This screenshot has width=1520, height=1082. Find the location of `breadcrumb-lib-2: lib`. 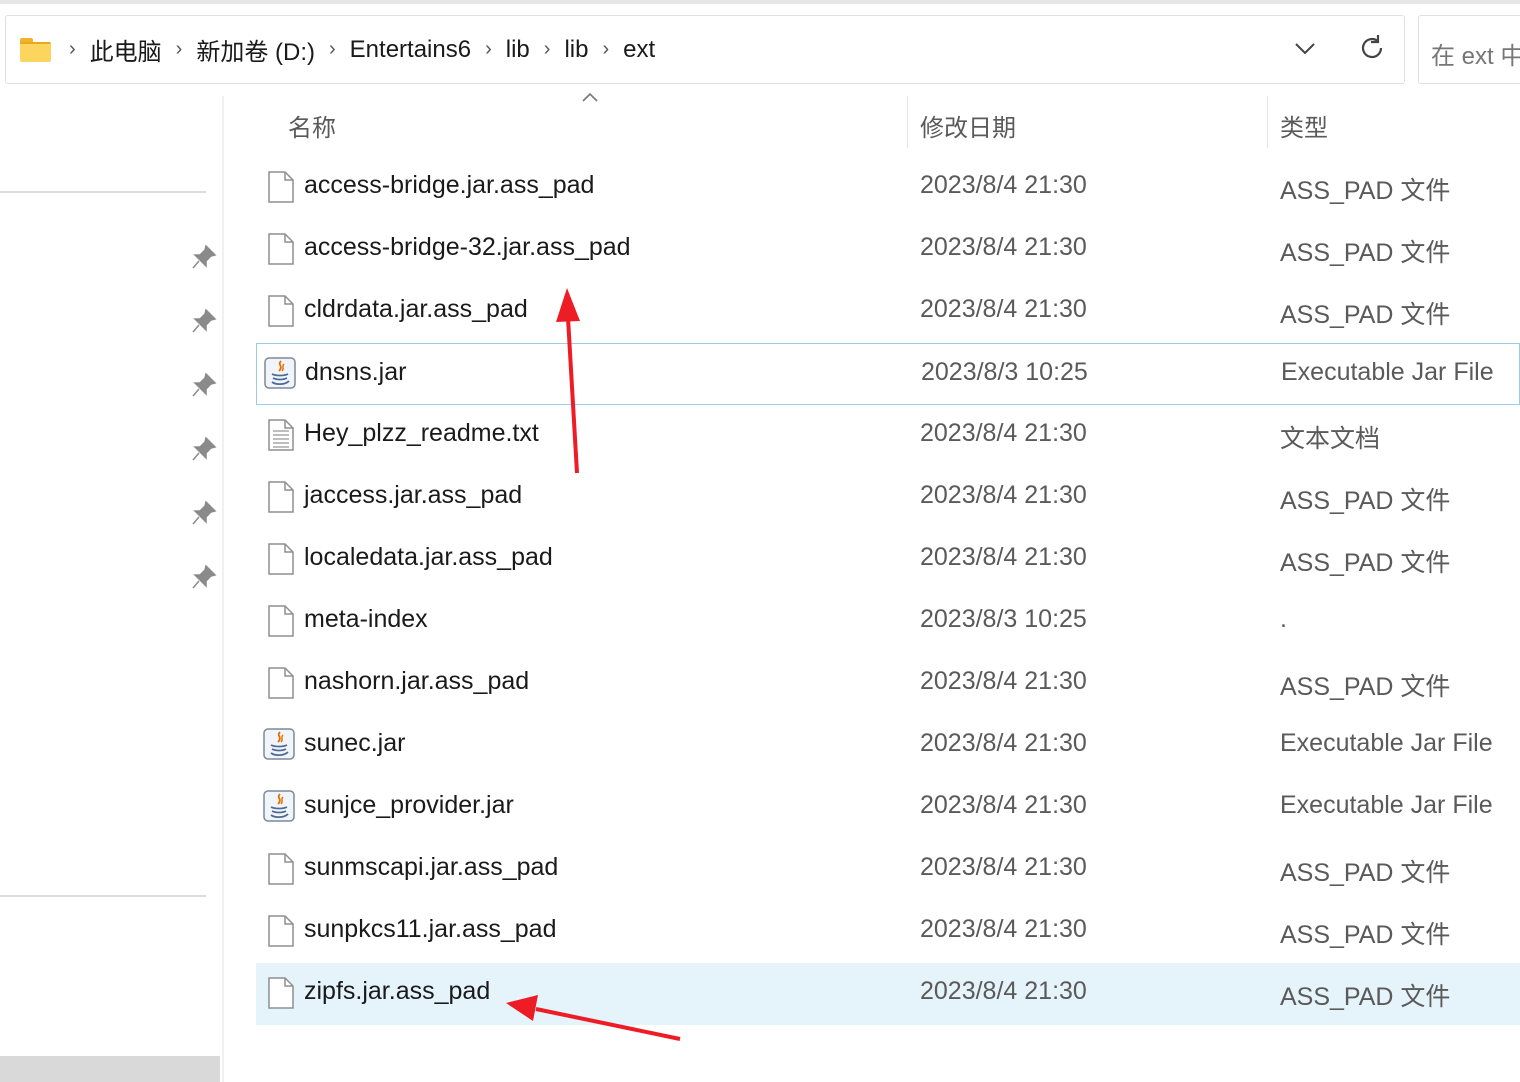

breadcrumb-lib-2: lib is located at coordinates (576, 50).